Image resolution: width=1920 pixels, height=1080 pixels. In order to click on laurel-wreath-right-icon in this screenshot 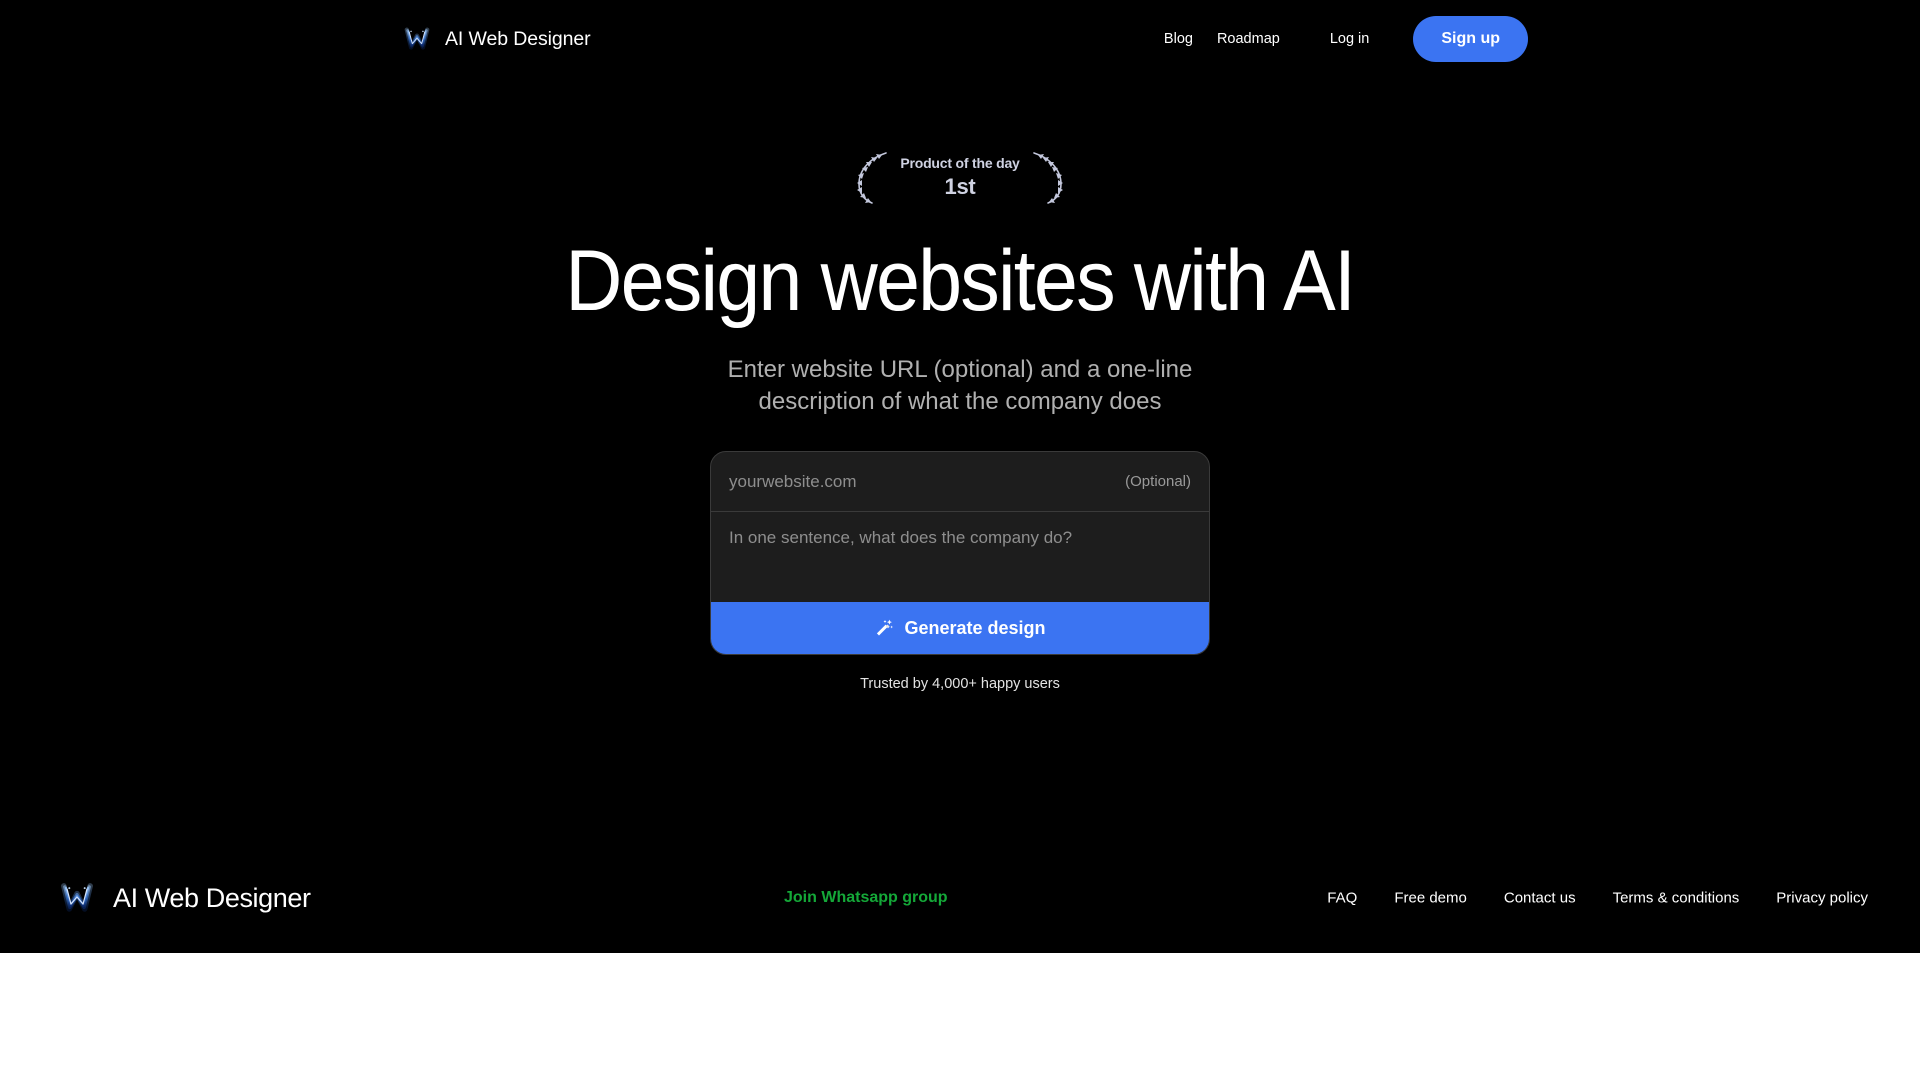, I will do `click(1047, 177)`.